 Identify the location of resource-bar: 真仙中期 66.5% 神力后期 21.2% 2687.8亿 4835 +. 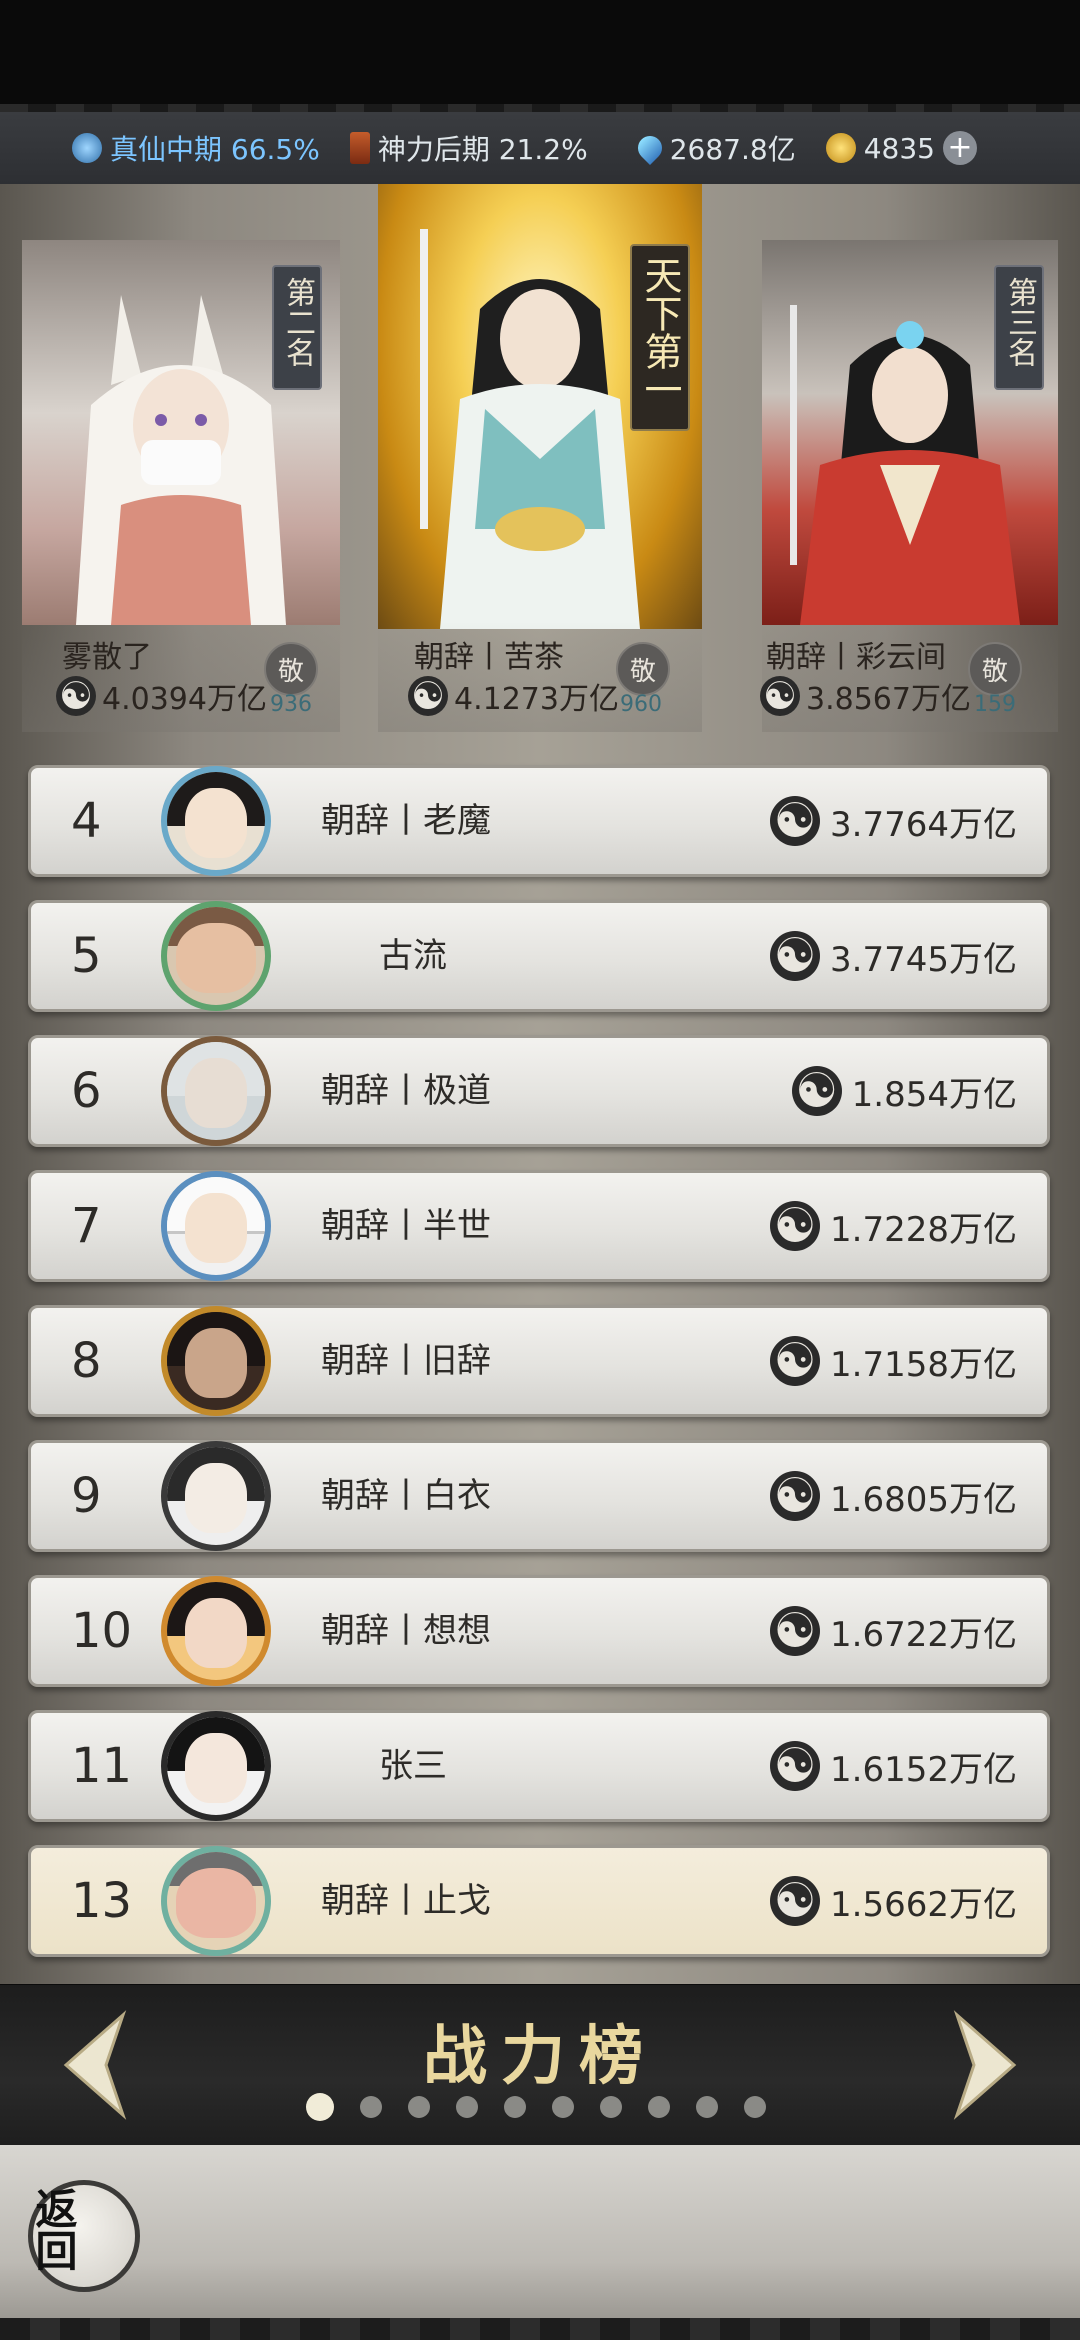
(540, 148).